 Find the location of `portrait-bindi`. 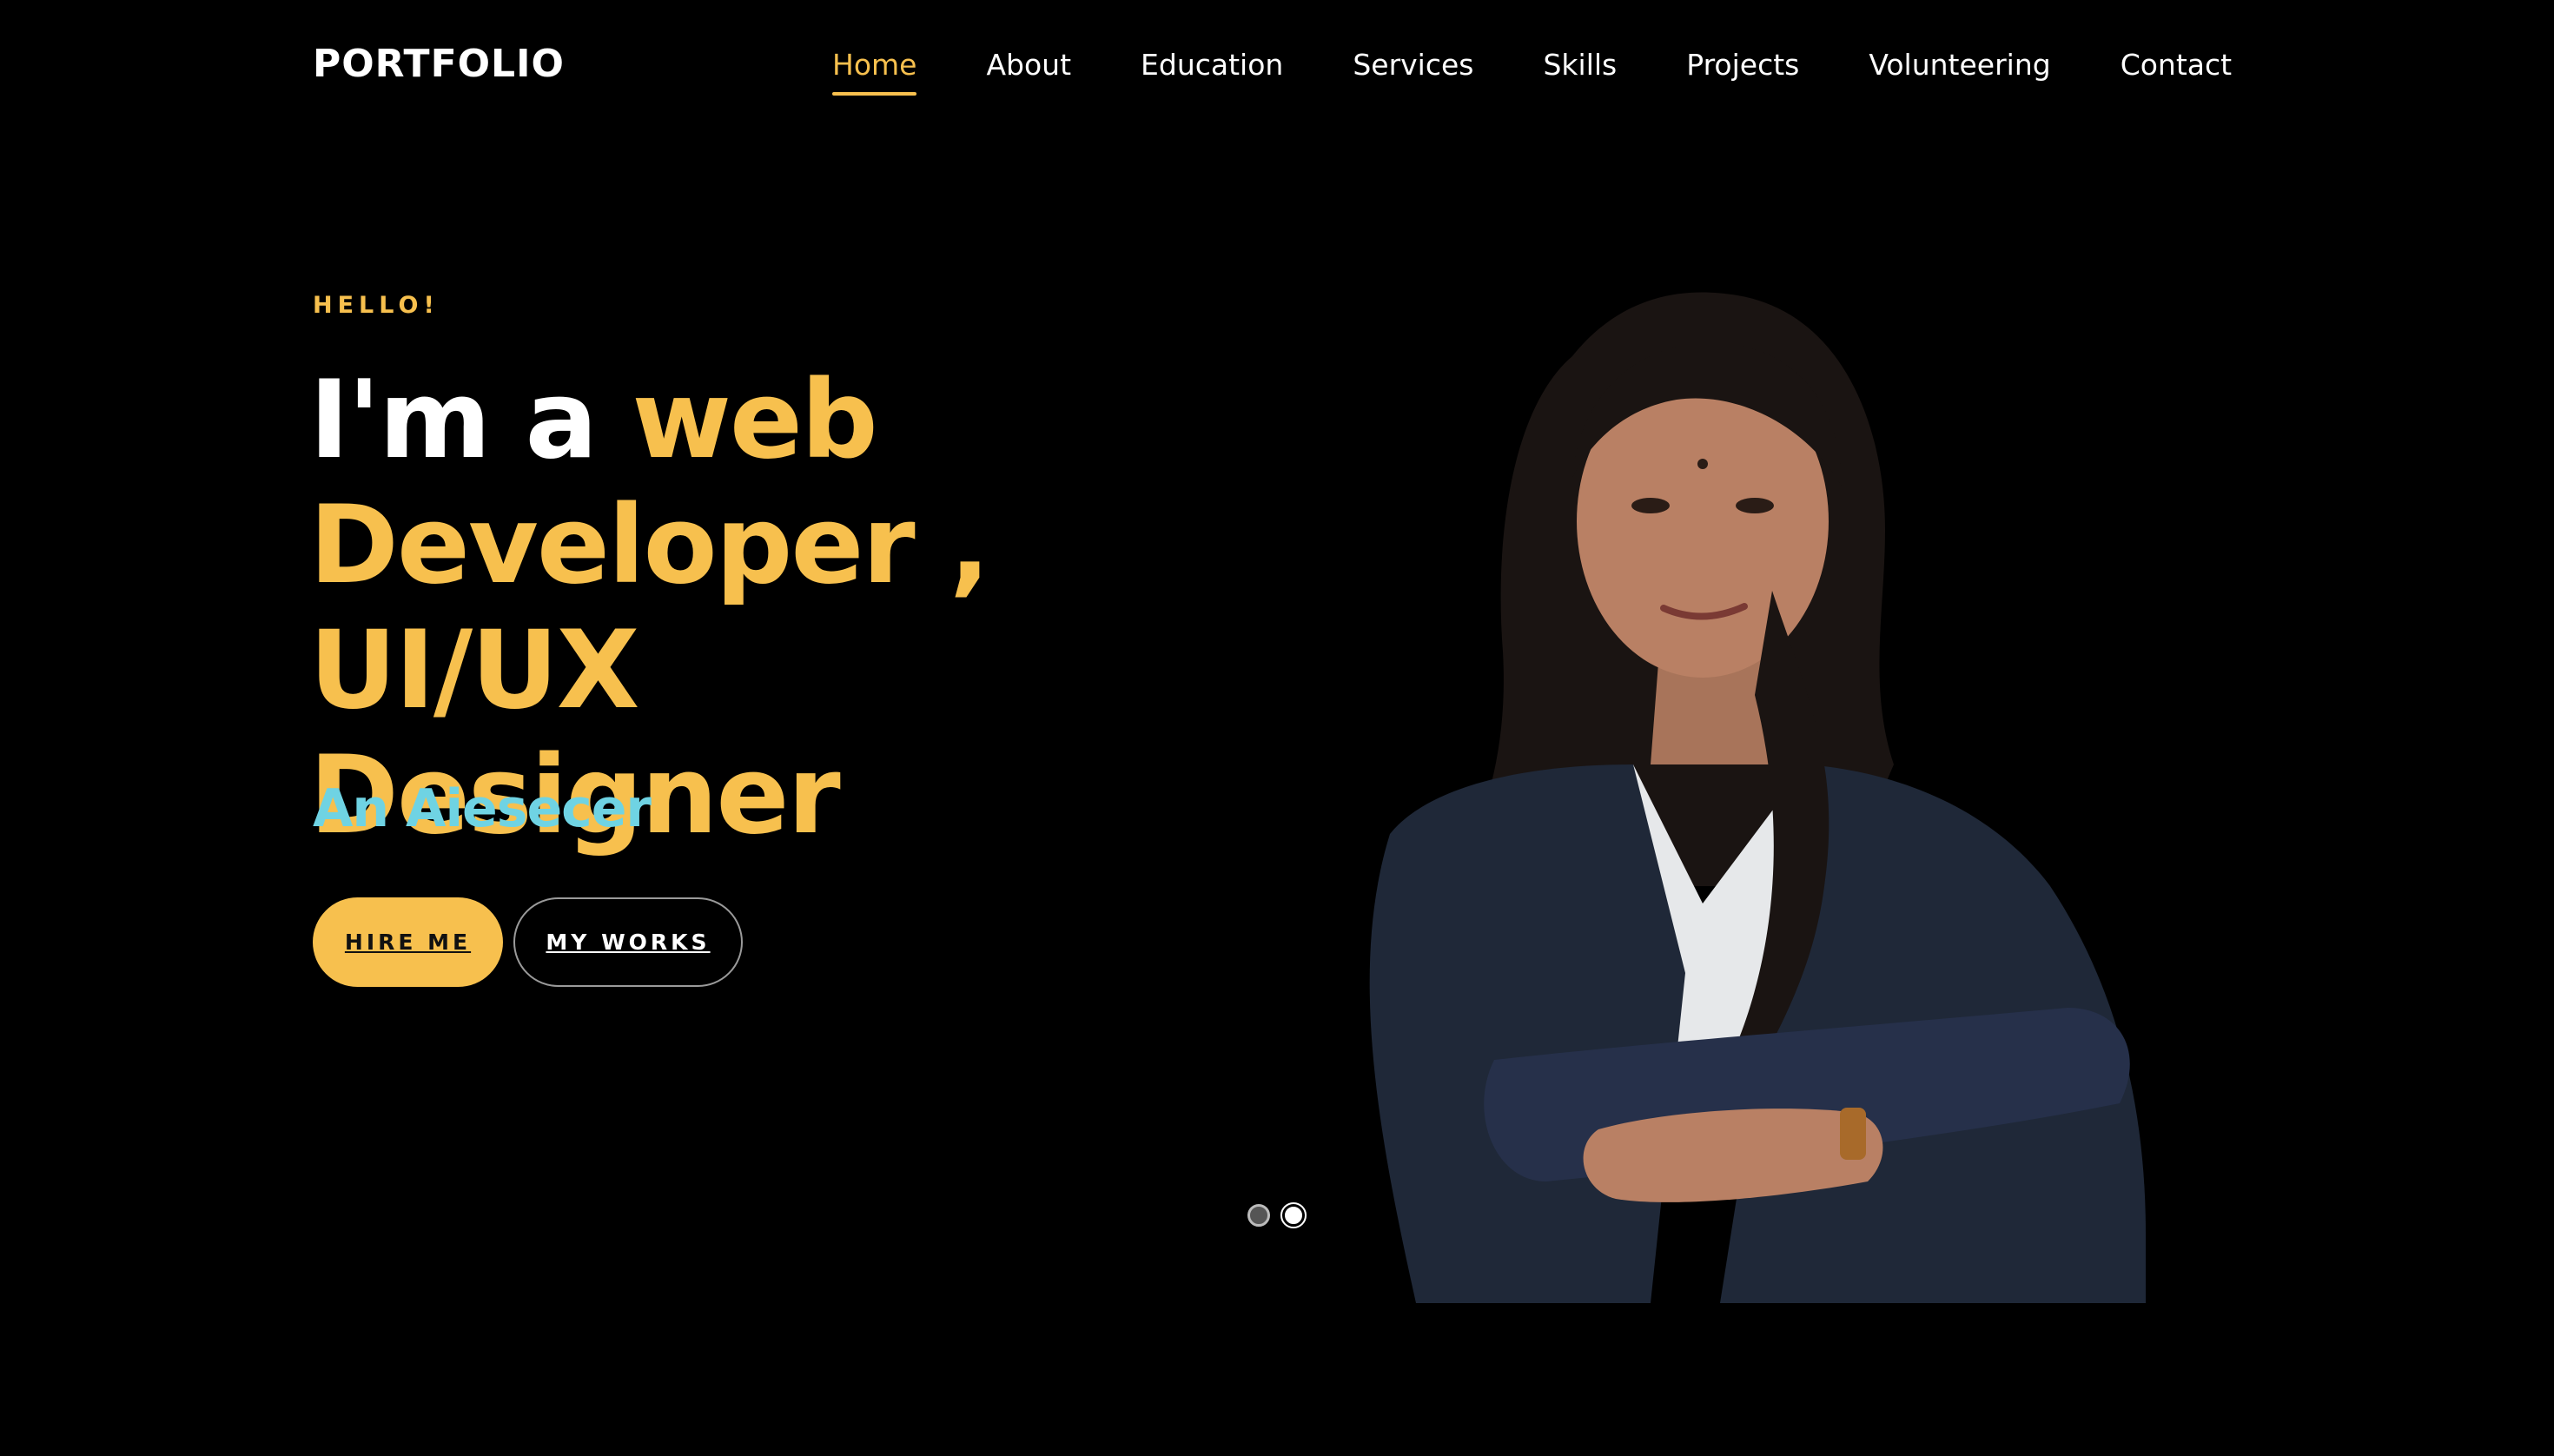

portrait-bindi is located at coordinates (1703, 464).